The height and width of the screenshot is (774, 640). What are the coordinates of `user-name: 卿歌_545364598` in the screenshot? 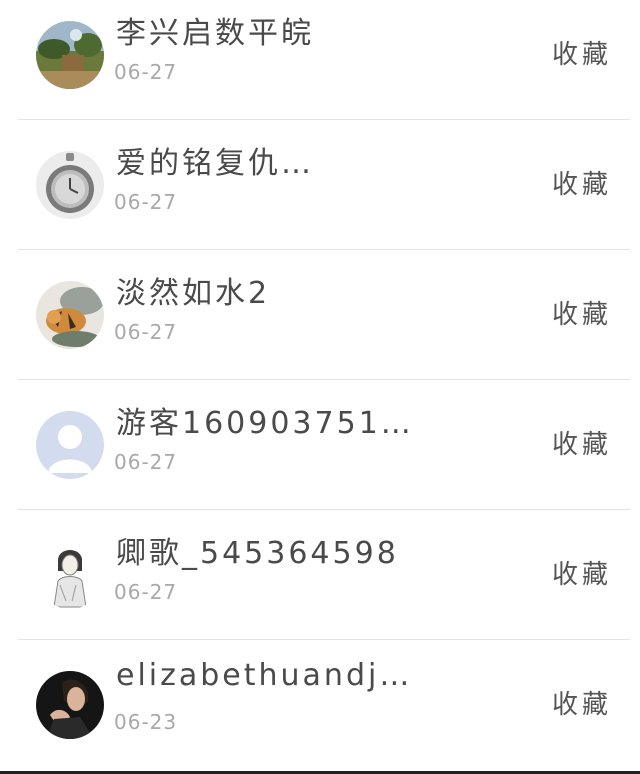 It's located at (257, 553).